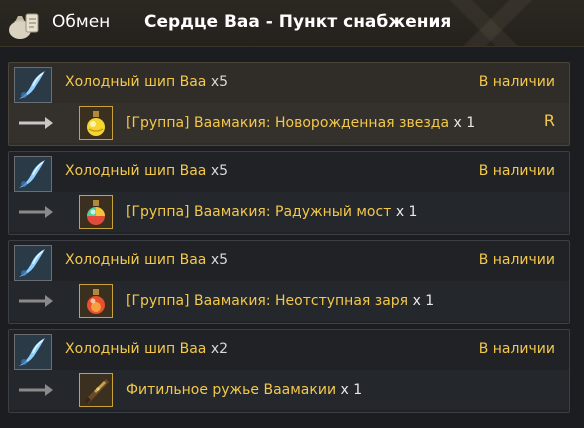 The image size is (584, 428). Describe the element at coordinates (96, 123) in the screenshot. I see `yellow-potion-icon` at that location.